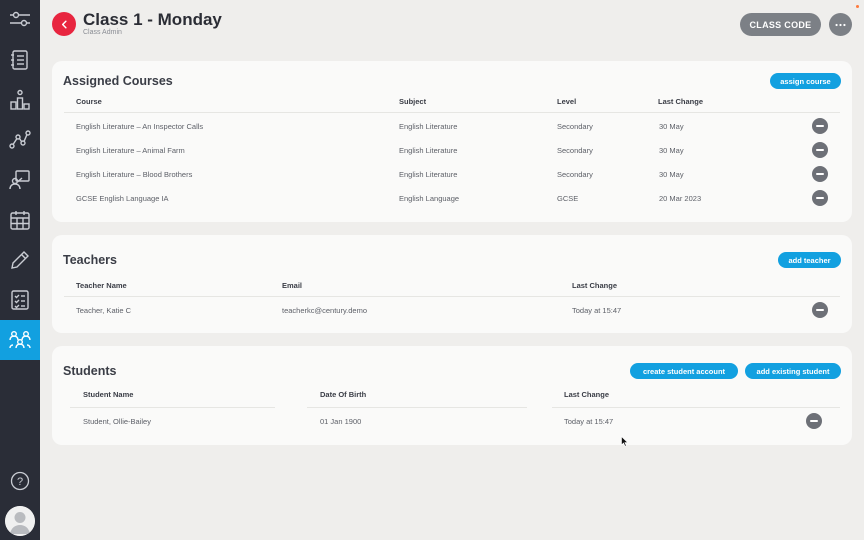 Image resolution: width=864 pixels, height=540 pixels. I want to click on assign-course-button: assign course, so click(805, 81).